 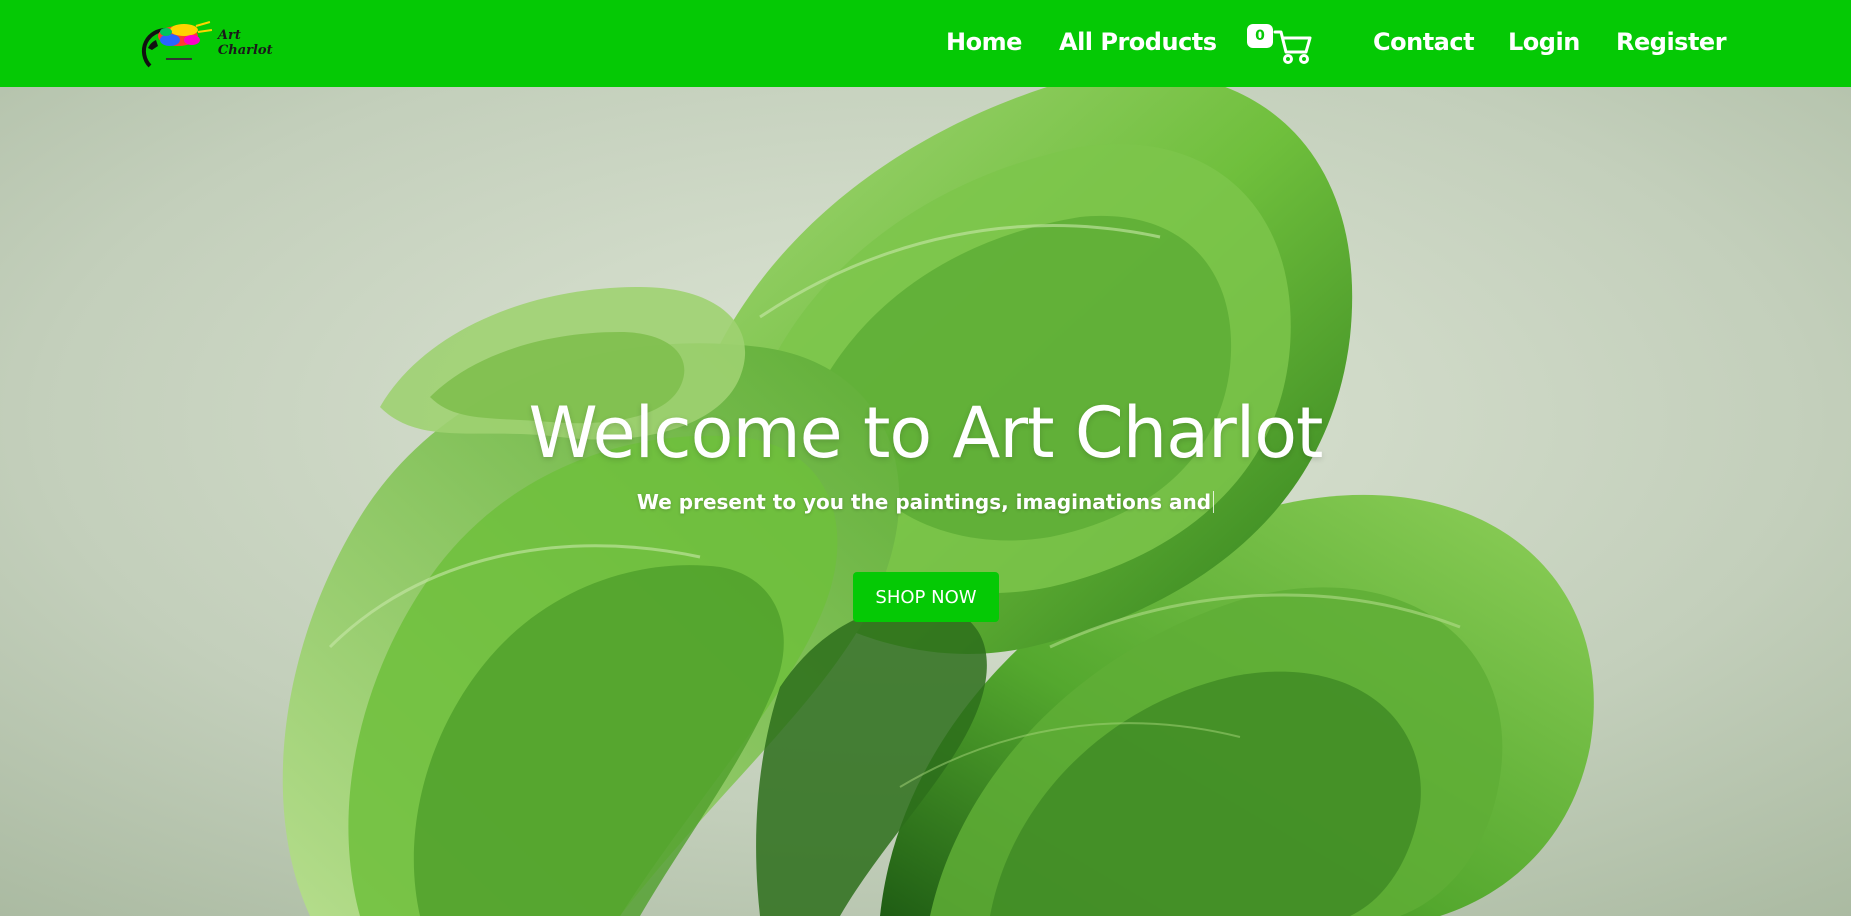 What do you see at coordinates (176, 44) in the screenshot?
I see `palette-head-logo-icon` at bounding box center [176, 44].